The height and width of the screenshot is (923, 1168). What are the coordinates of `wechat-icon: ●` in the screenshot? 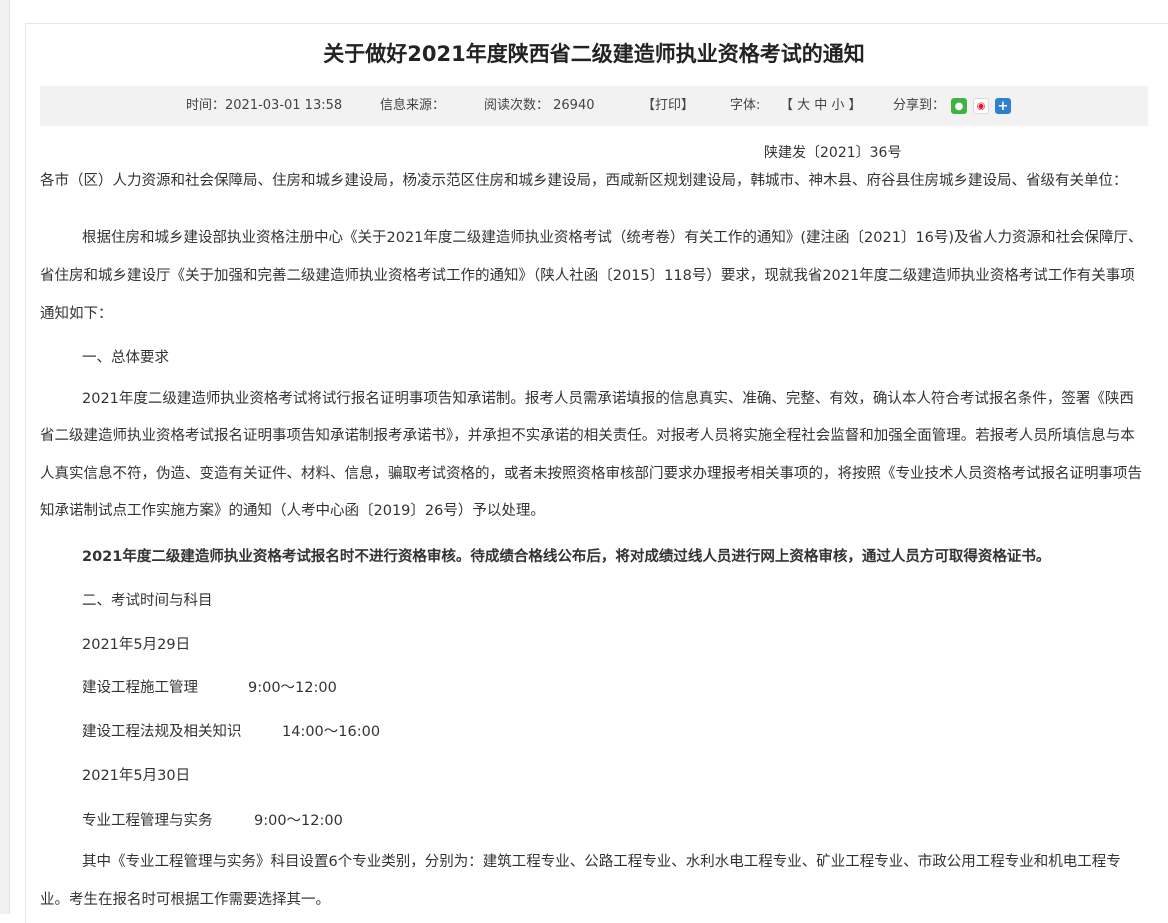 It's located at (959, 106).